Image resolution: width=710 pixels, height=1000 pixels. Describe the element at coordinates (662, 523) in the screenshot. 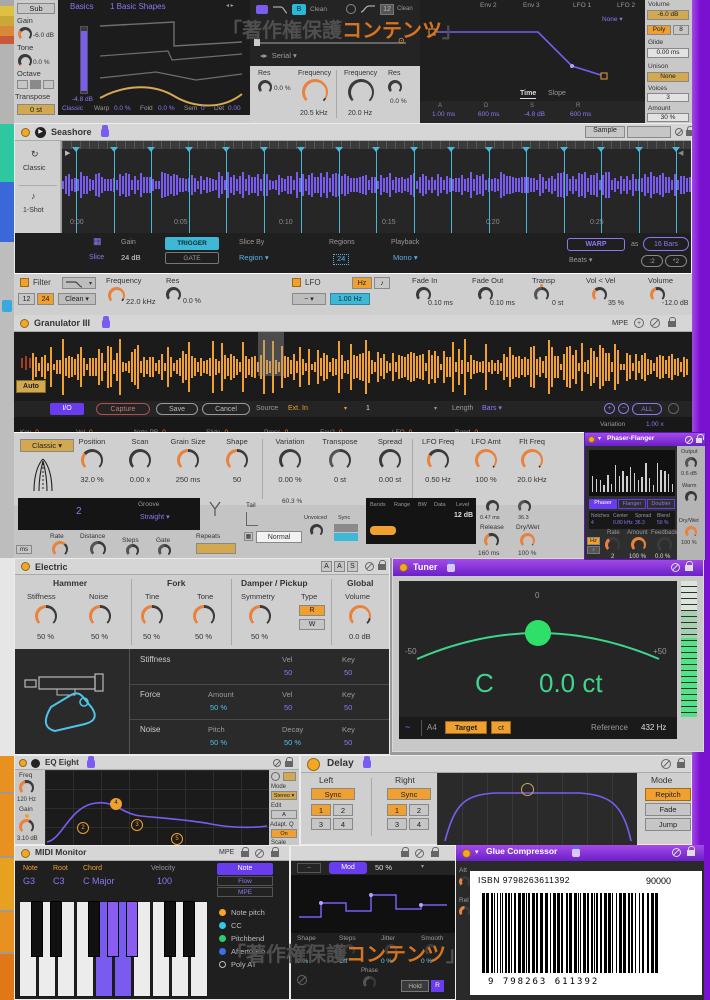

I see `phaser-param-value-blend: 50 %` at that location.